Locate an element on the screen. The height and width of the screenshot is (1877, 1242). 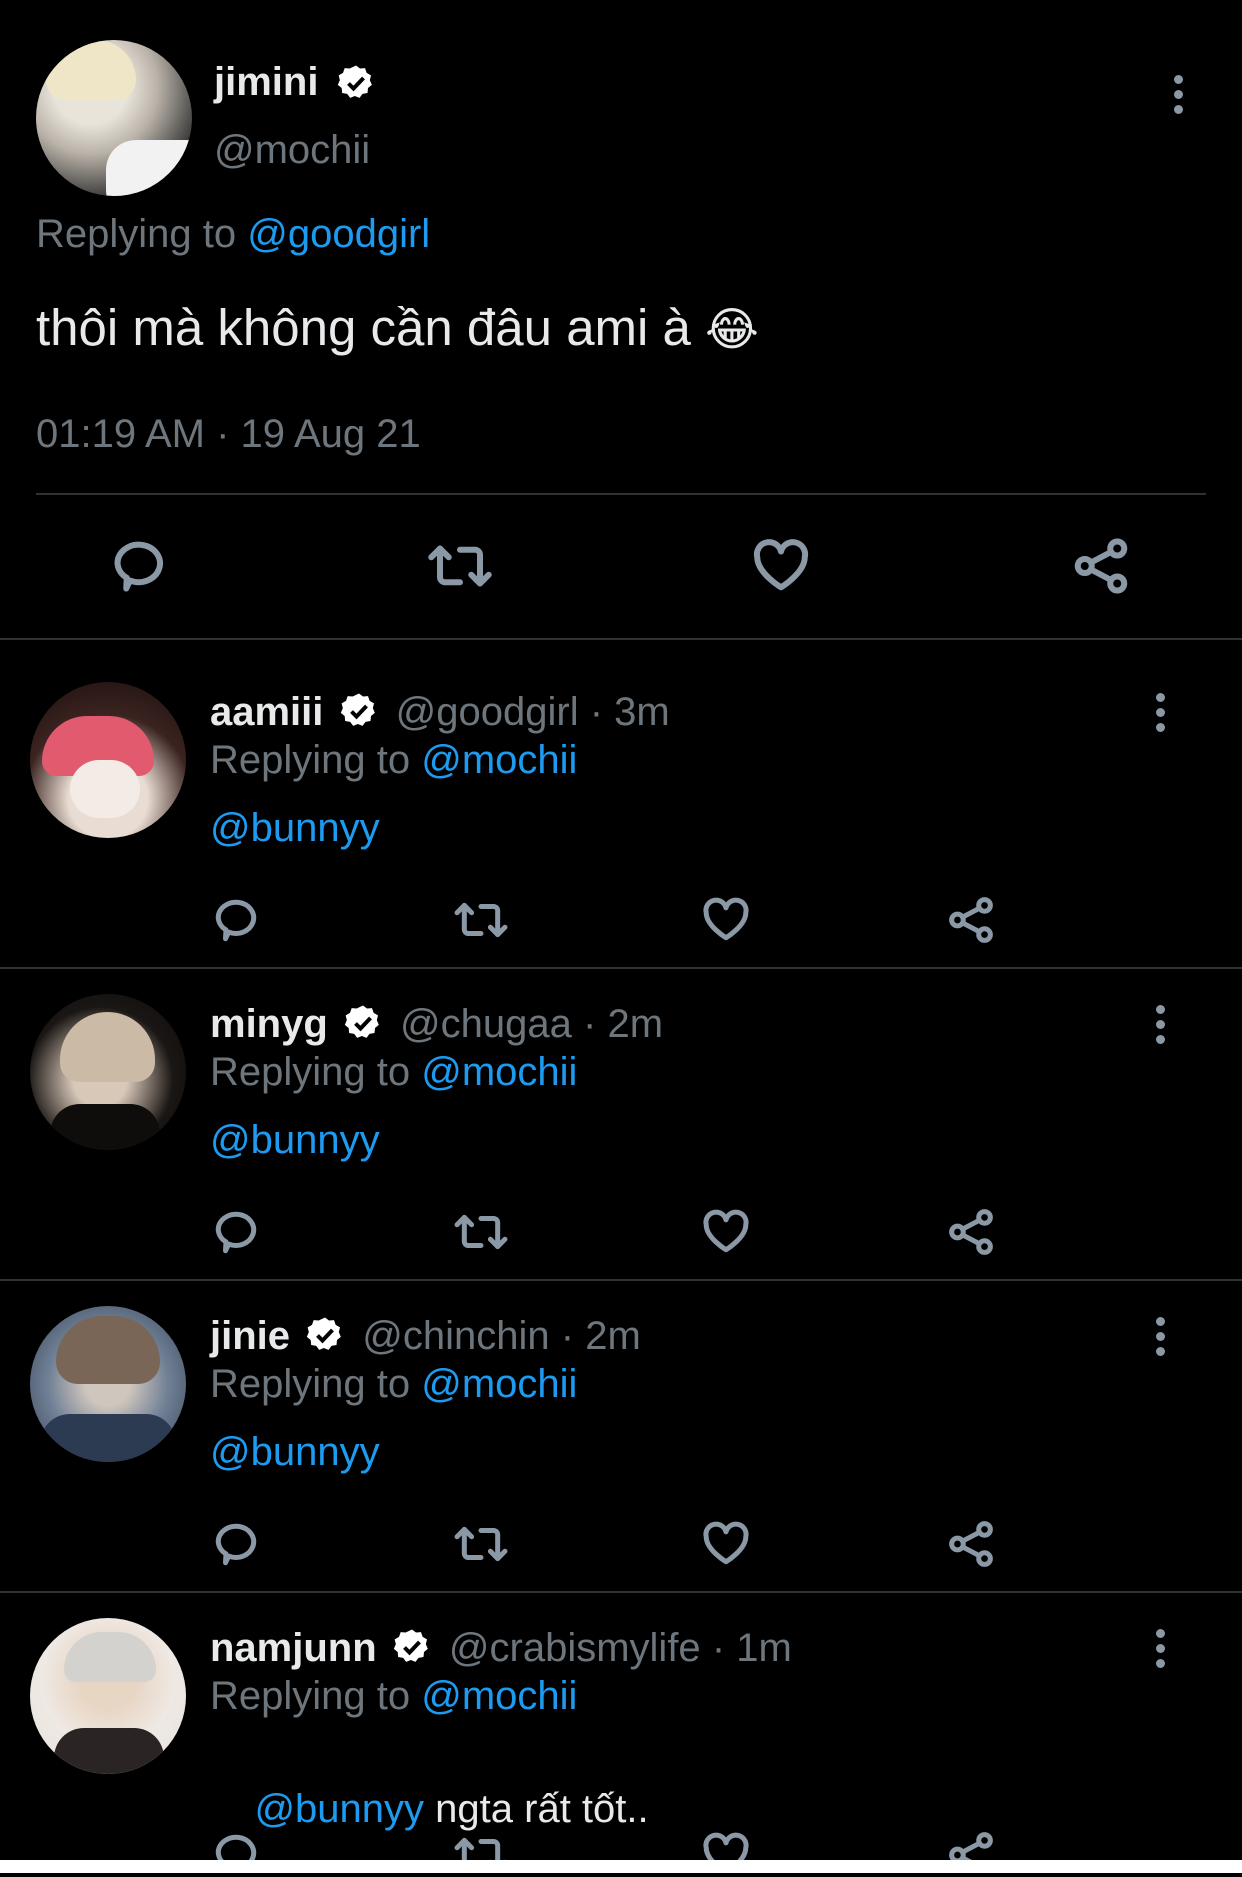
display-name: namjunn is located at coordinates (293, 1648).